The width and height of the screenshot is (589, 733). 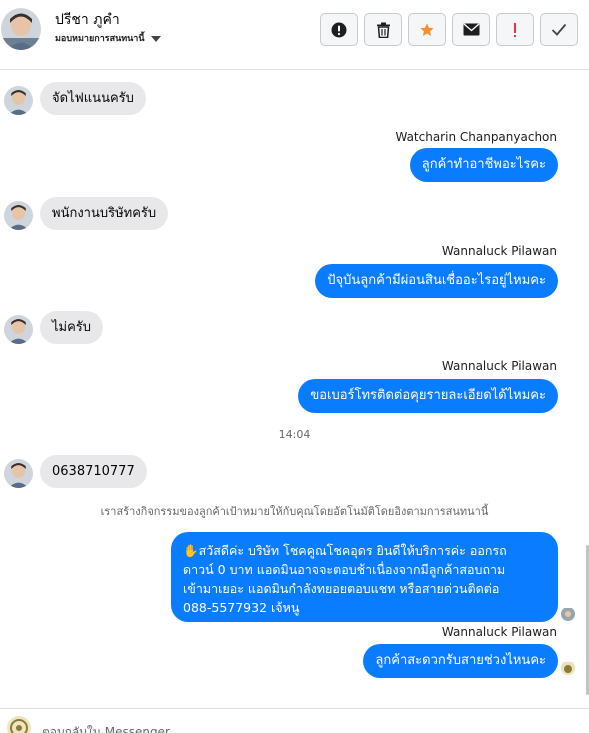 I want to click on caret-down-icon, so click(x=155, y=38).